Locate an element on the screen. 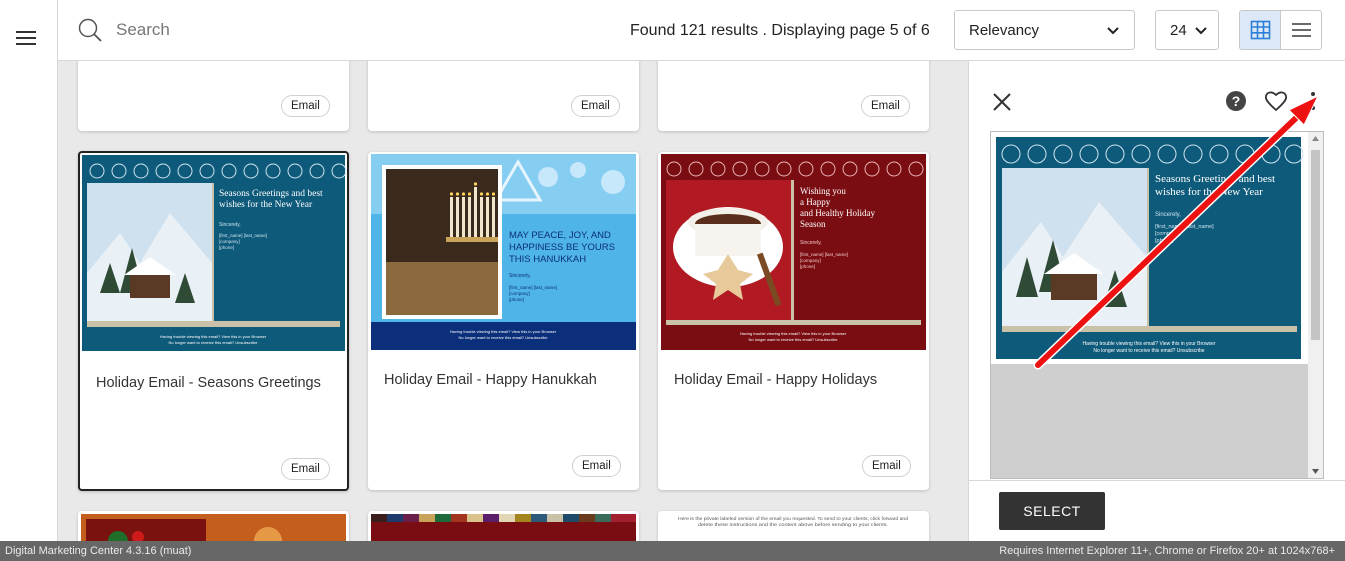 The height and width of the screenshot is (561, 1345). scrollbar-thumb is located at coordinates (1315, 245).